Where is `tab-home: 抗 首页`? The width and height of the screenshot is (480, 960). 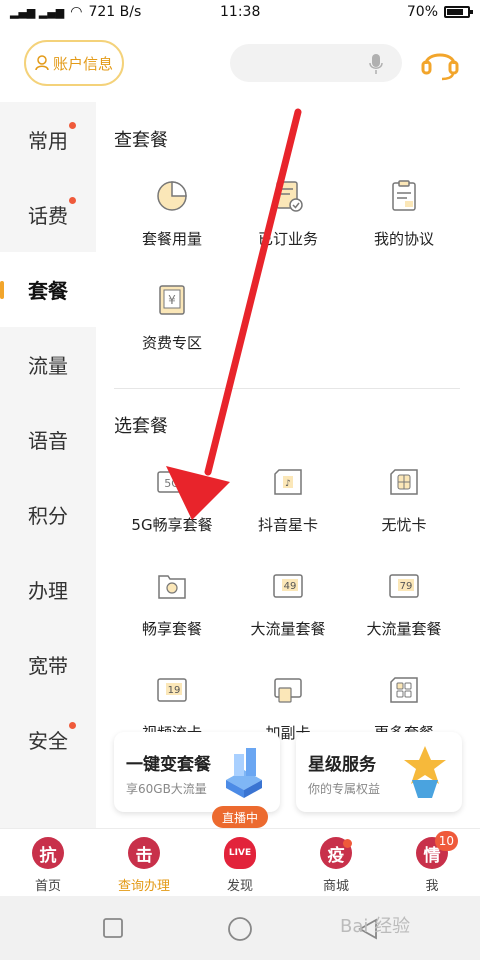
tab-home: 抗 首页 is located at coordinates (48, 865).